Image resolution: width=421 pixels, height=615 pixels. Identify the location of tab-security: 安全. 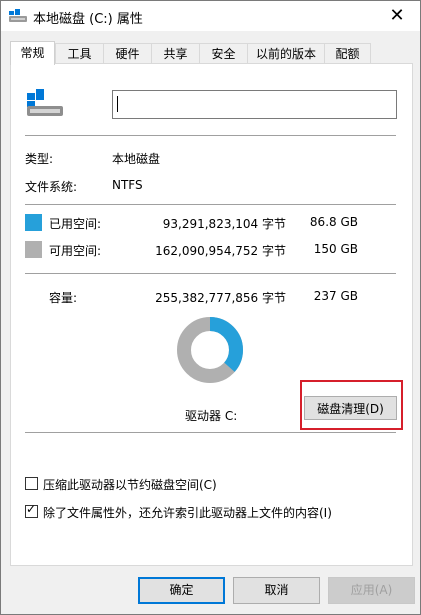
(223, 53).